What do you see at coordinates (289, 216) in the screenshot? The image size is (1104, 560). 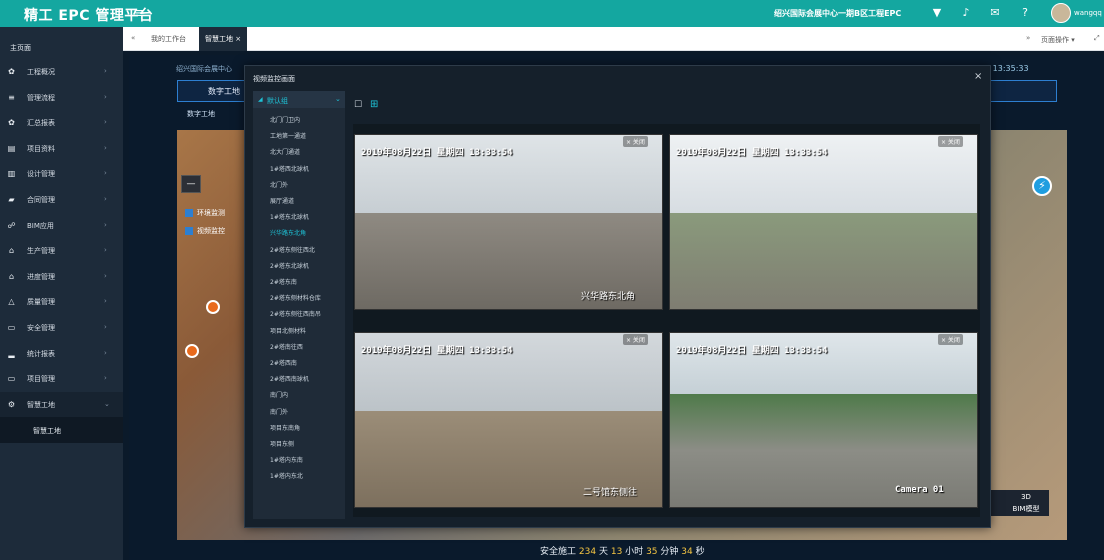 I see `camera-list-item: 1#塔东北球机` at bounding box center [289, 216].